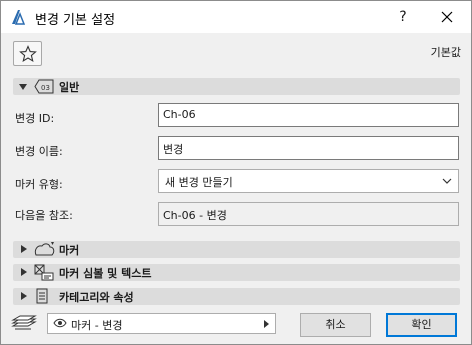 This screenshot has height=345, width=472. What do you see at coordinates (199, 182) in the screenshot?
I see `marker-type-value: 새 변경 만들기` at bounding box center [199, 182].